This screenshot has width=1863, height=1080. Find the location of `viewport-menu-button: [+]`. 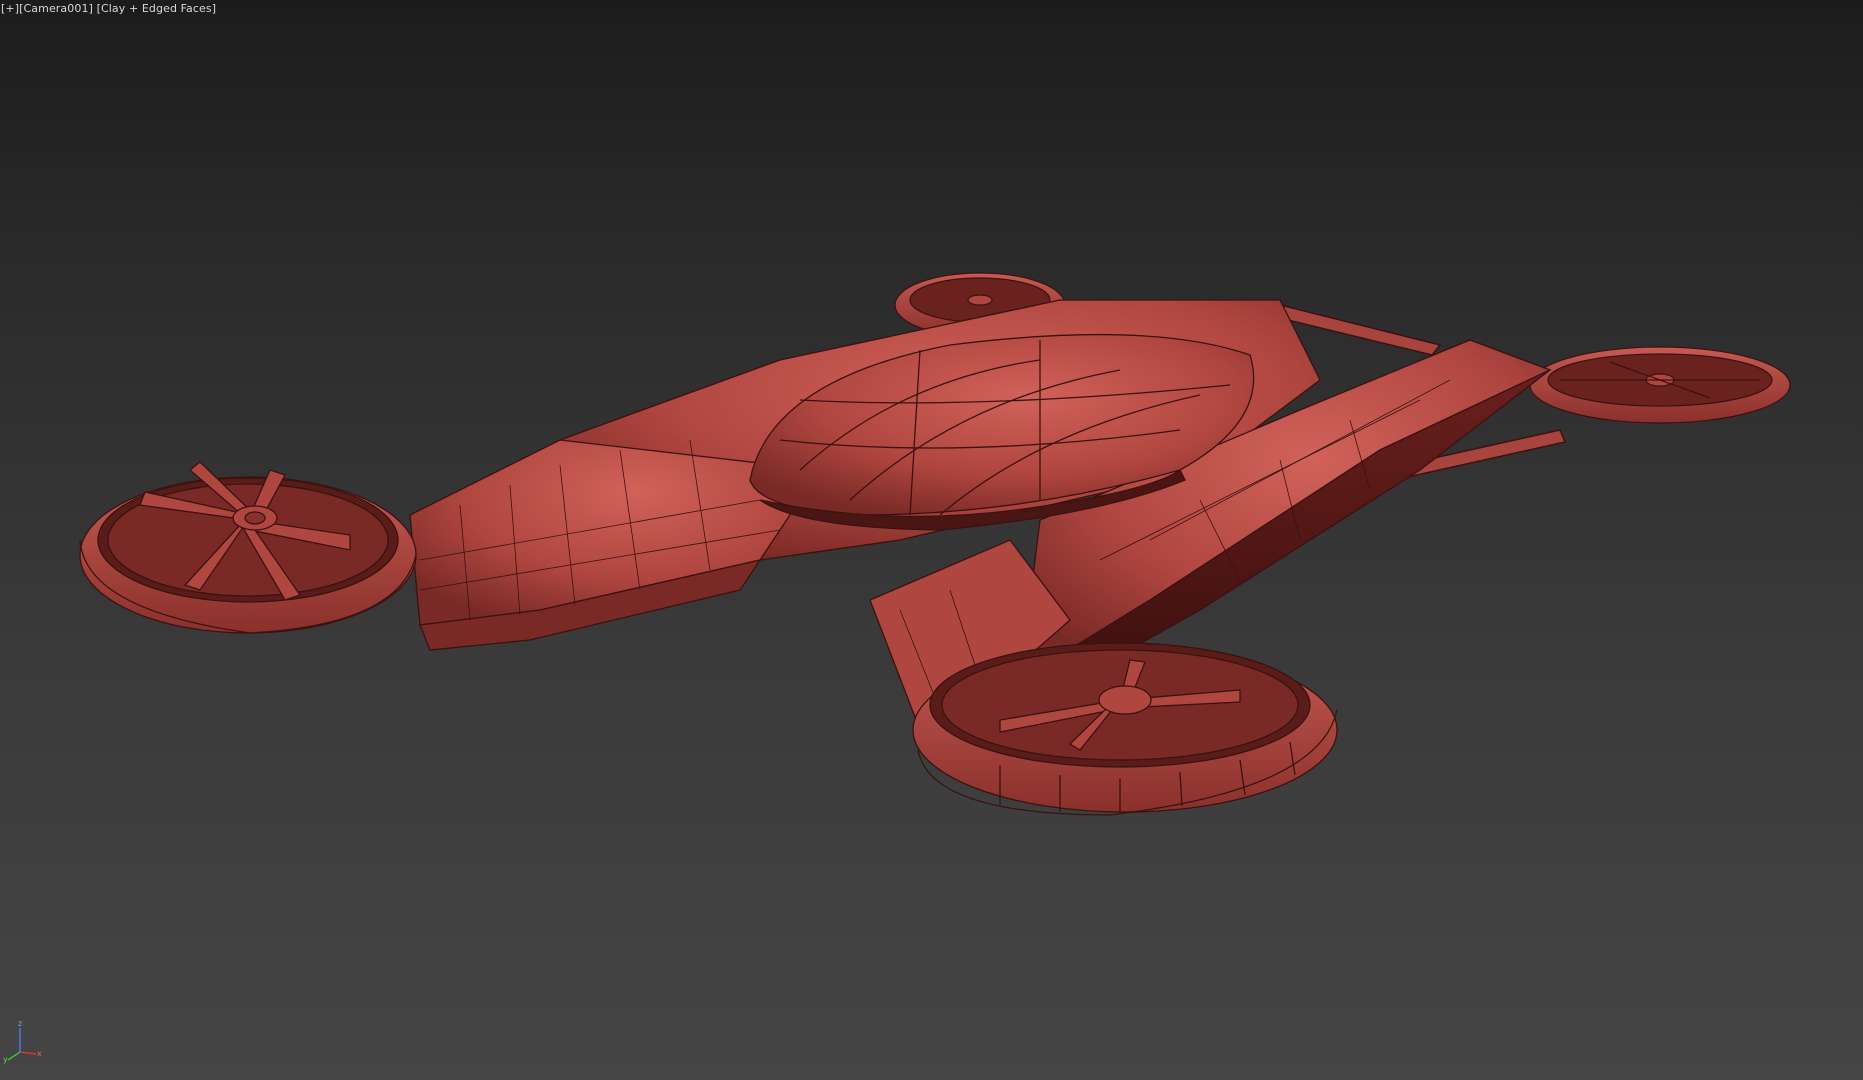

viewport-menu-button: [+] is located at coordinates (10, 8).